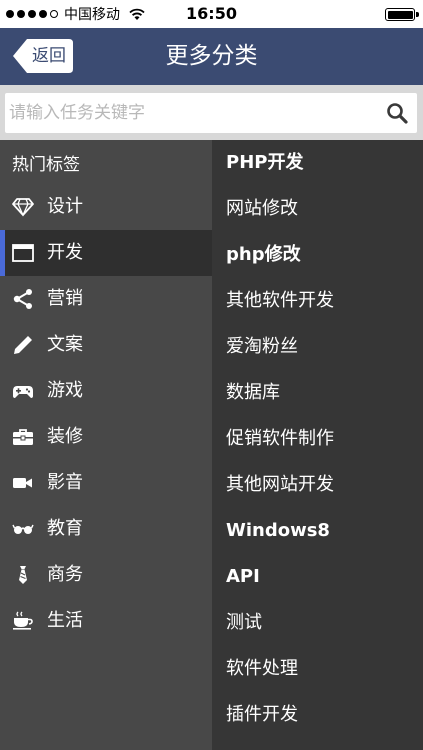 Image resolution: width=423 pixels, height=750 pixels. I want to click on category-label: 文案, so click(65, 344).